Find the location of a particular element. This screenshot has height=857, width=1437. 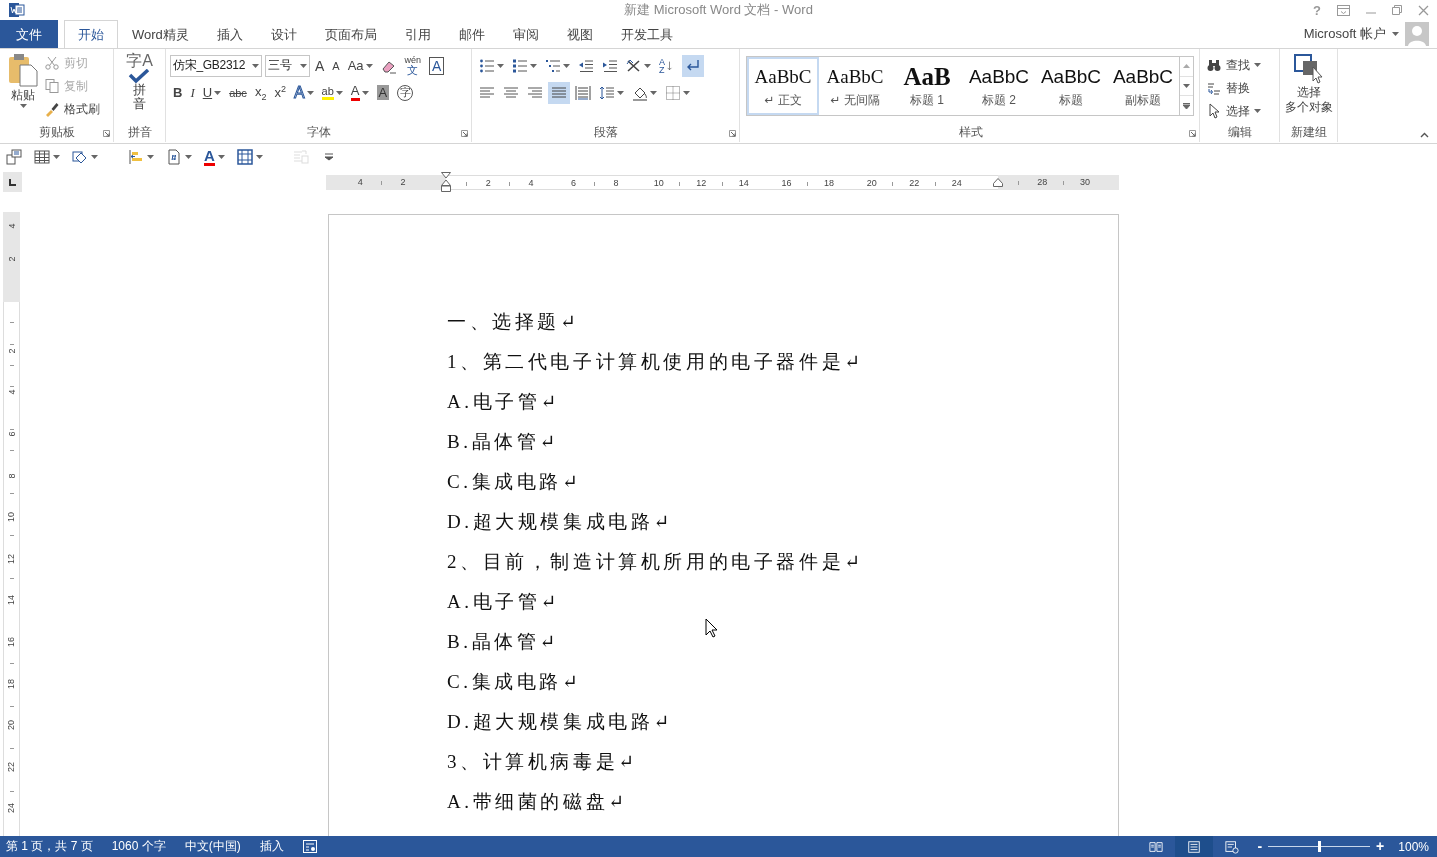

collapse-ribbon-icon is located at coordinates (1424, 135).